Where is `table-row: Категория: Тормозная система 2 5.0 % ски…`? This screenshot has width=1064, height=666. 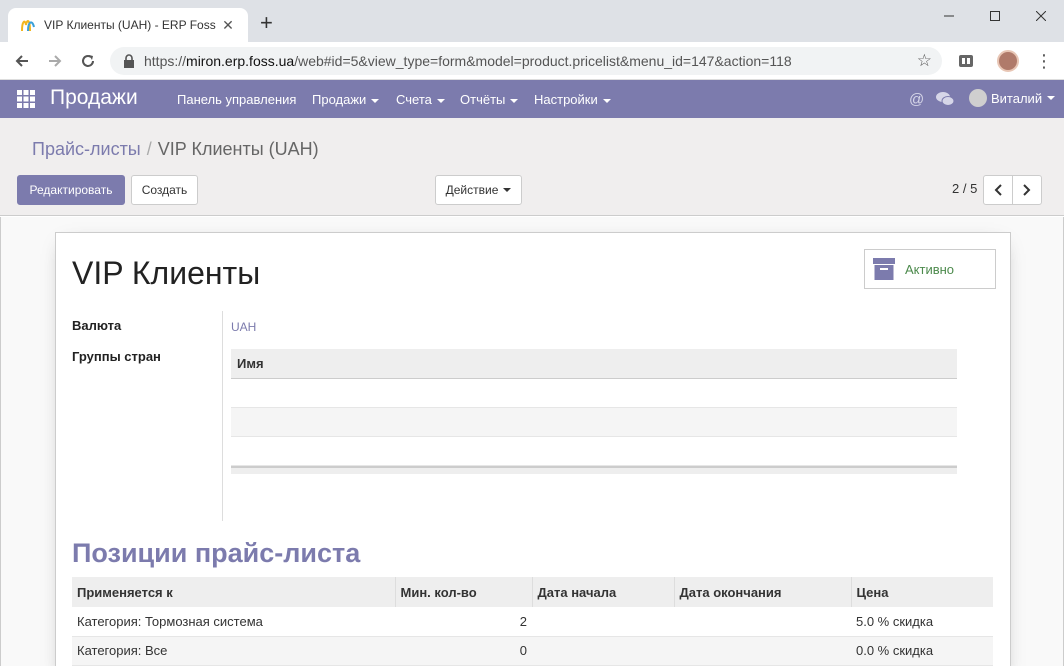 table-row: Категория: Тормозная система 2 5.0 % ски… is located at coordinates (532, 622).